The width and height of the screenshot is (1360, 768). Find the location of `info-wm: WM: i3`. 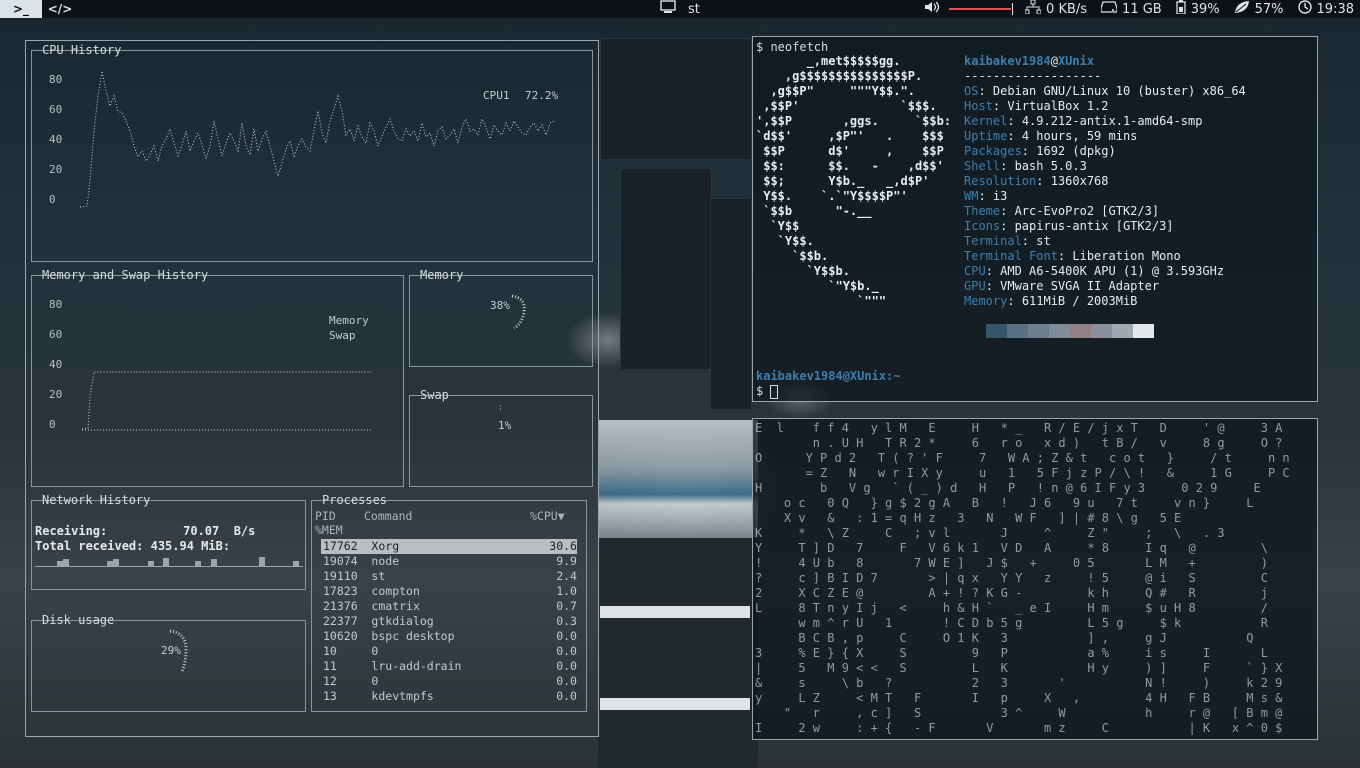

info-wm: WM: i3 is located at coordinates (986, 196).